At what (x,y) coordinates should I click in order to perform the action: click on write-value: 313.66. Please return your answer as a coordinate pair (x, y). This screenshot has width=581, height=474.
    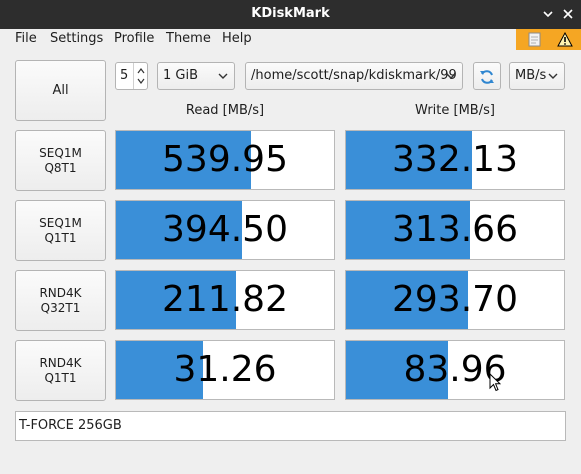
    Looking at the image, I should click on (455, 229).